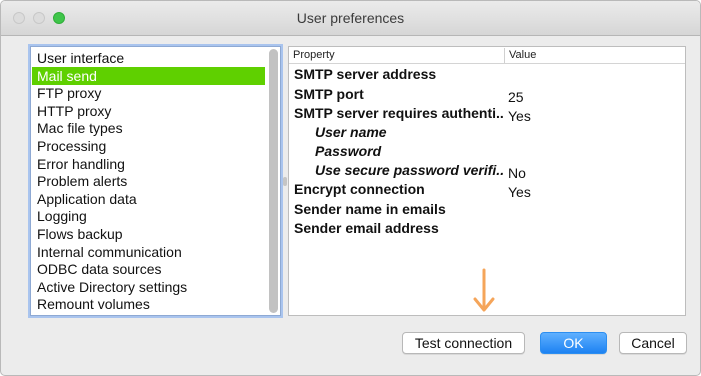  What do you see at coordinates (148, 199) in the screenshot?
I see `category-item: Application data` at bounding box center [148, 199].